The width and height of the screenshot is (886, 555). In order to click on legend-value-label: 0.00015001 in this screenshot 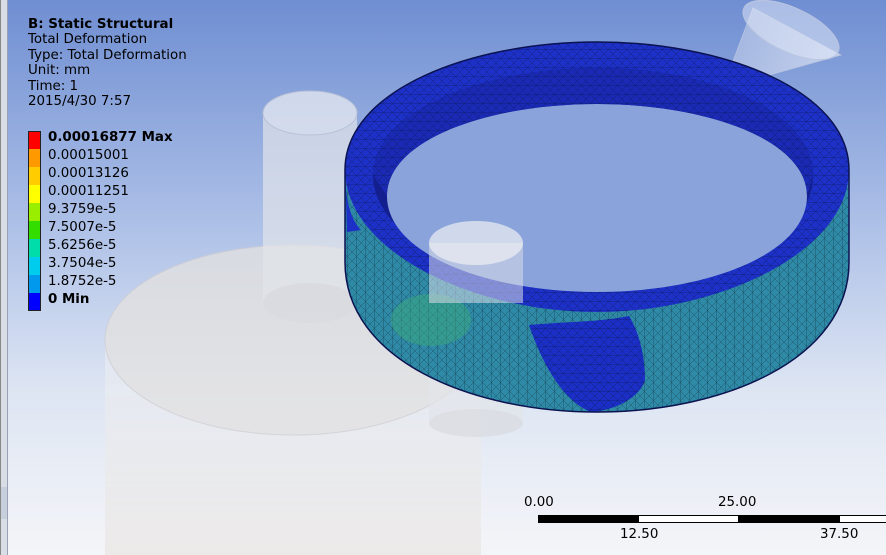, I will do `click(88, 155)`.